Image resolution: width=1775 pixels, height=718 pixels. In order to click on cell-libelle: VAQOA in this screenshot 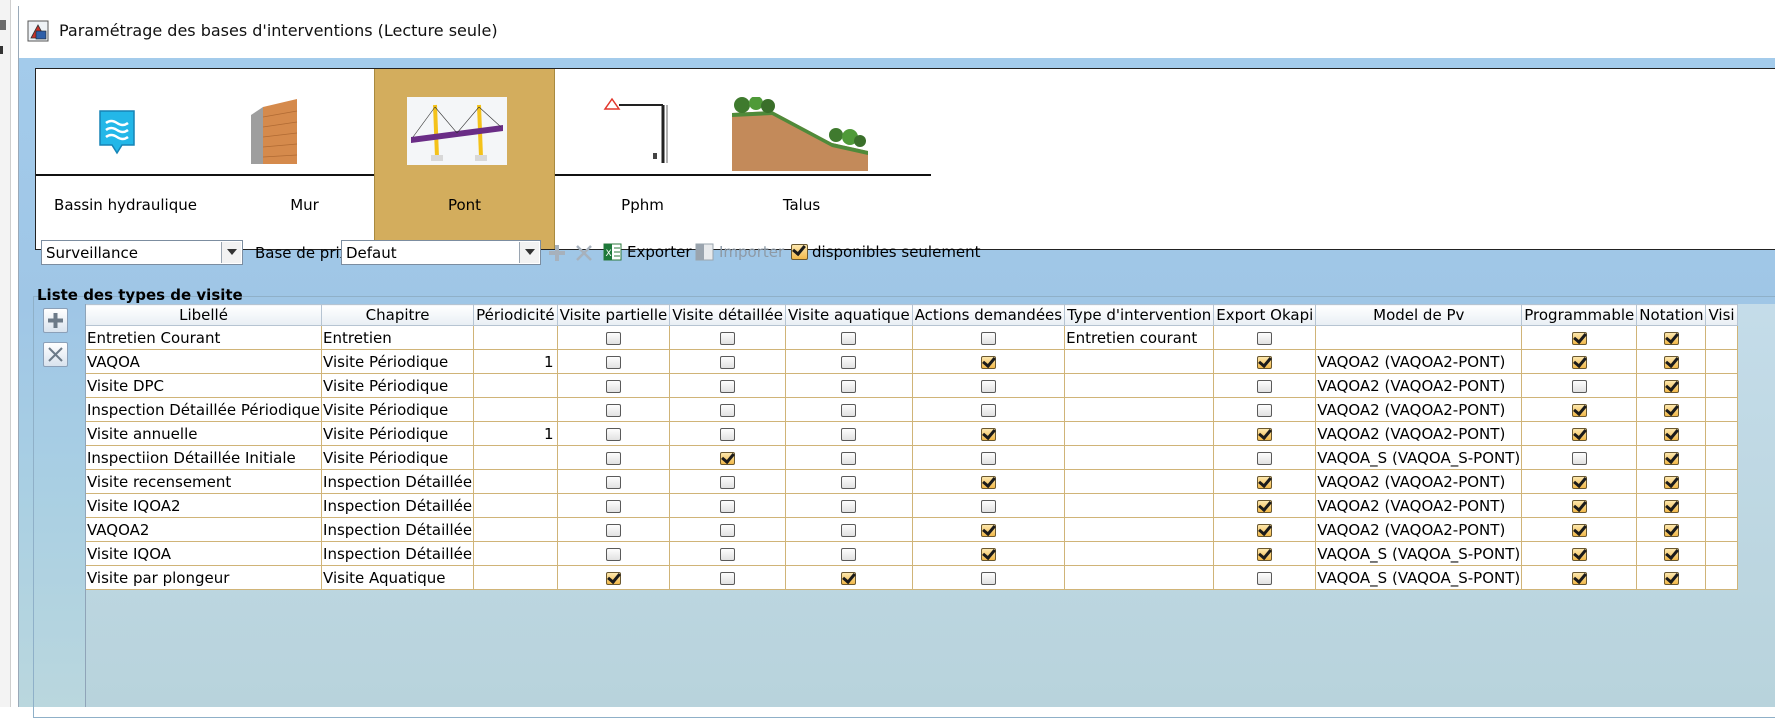, I will do `click(204, 361)`.